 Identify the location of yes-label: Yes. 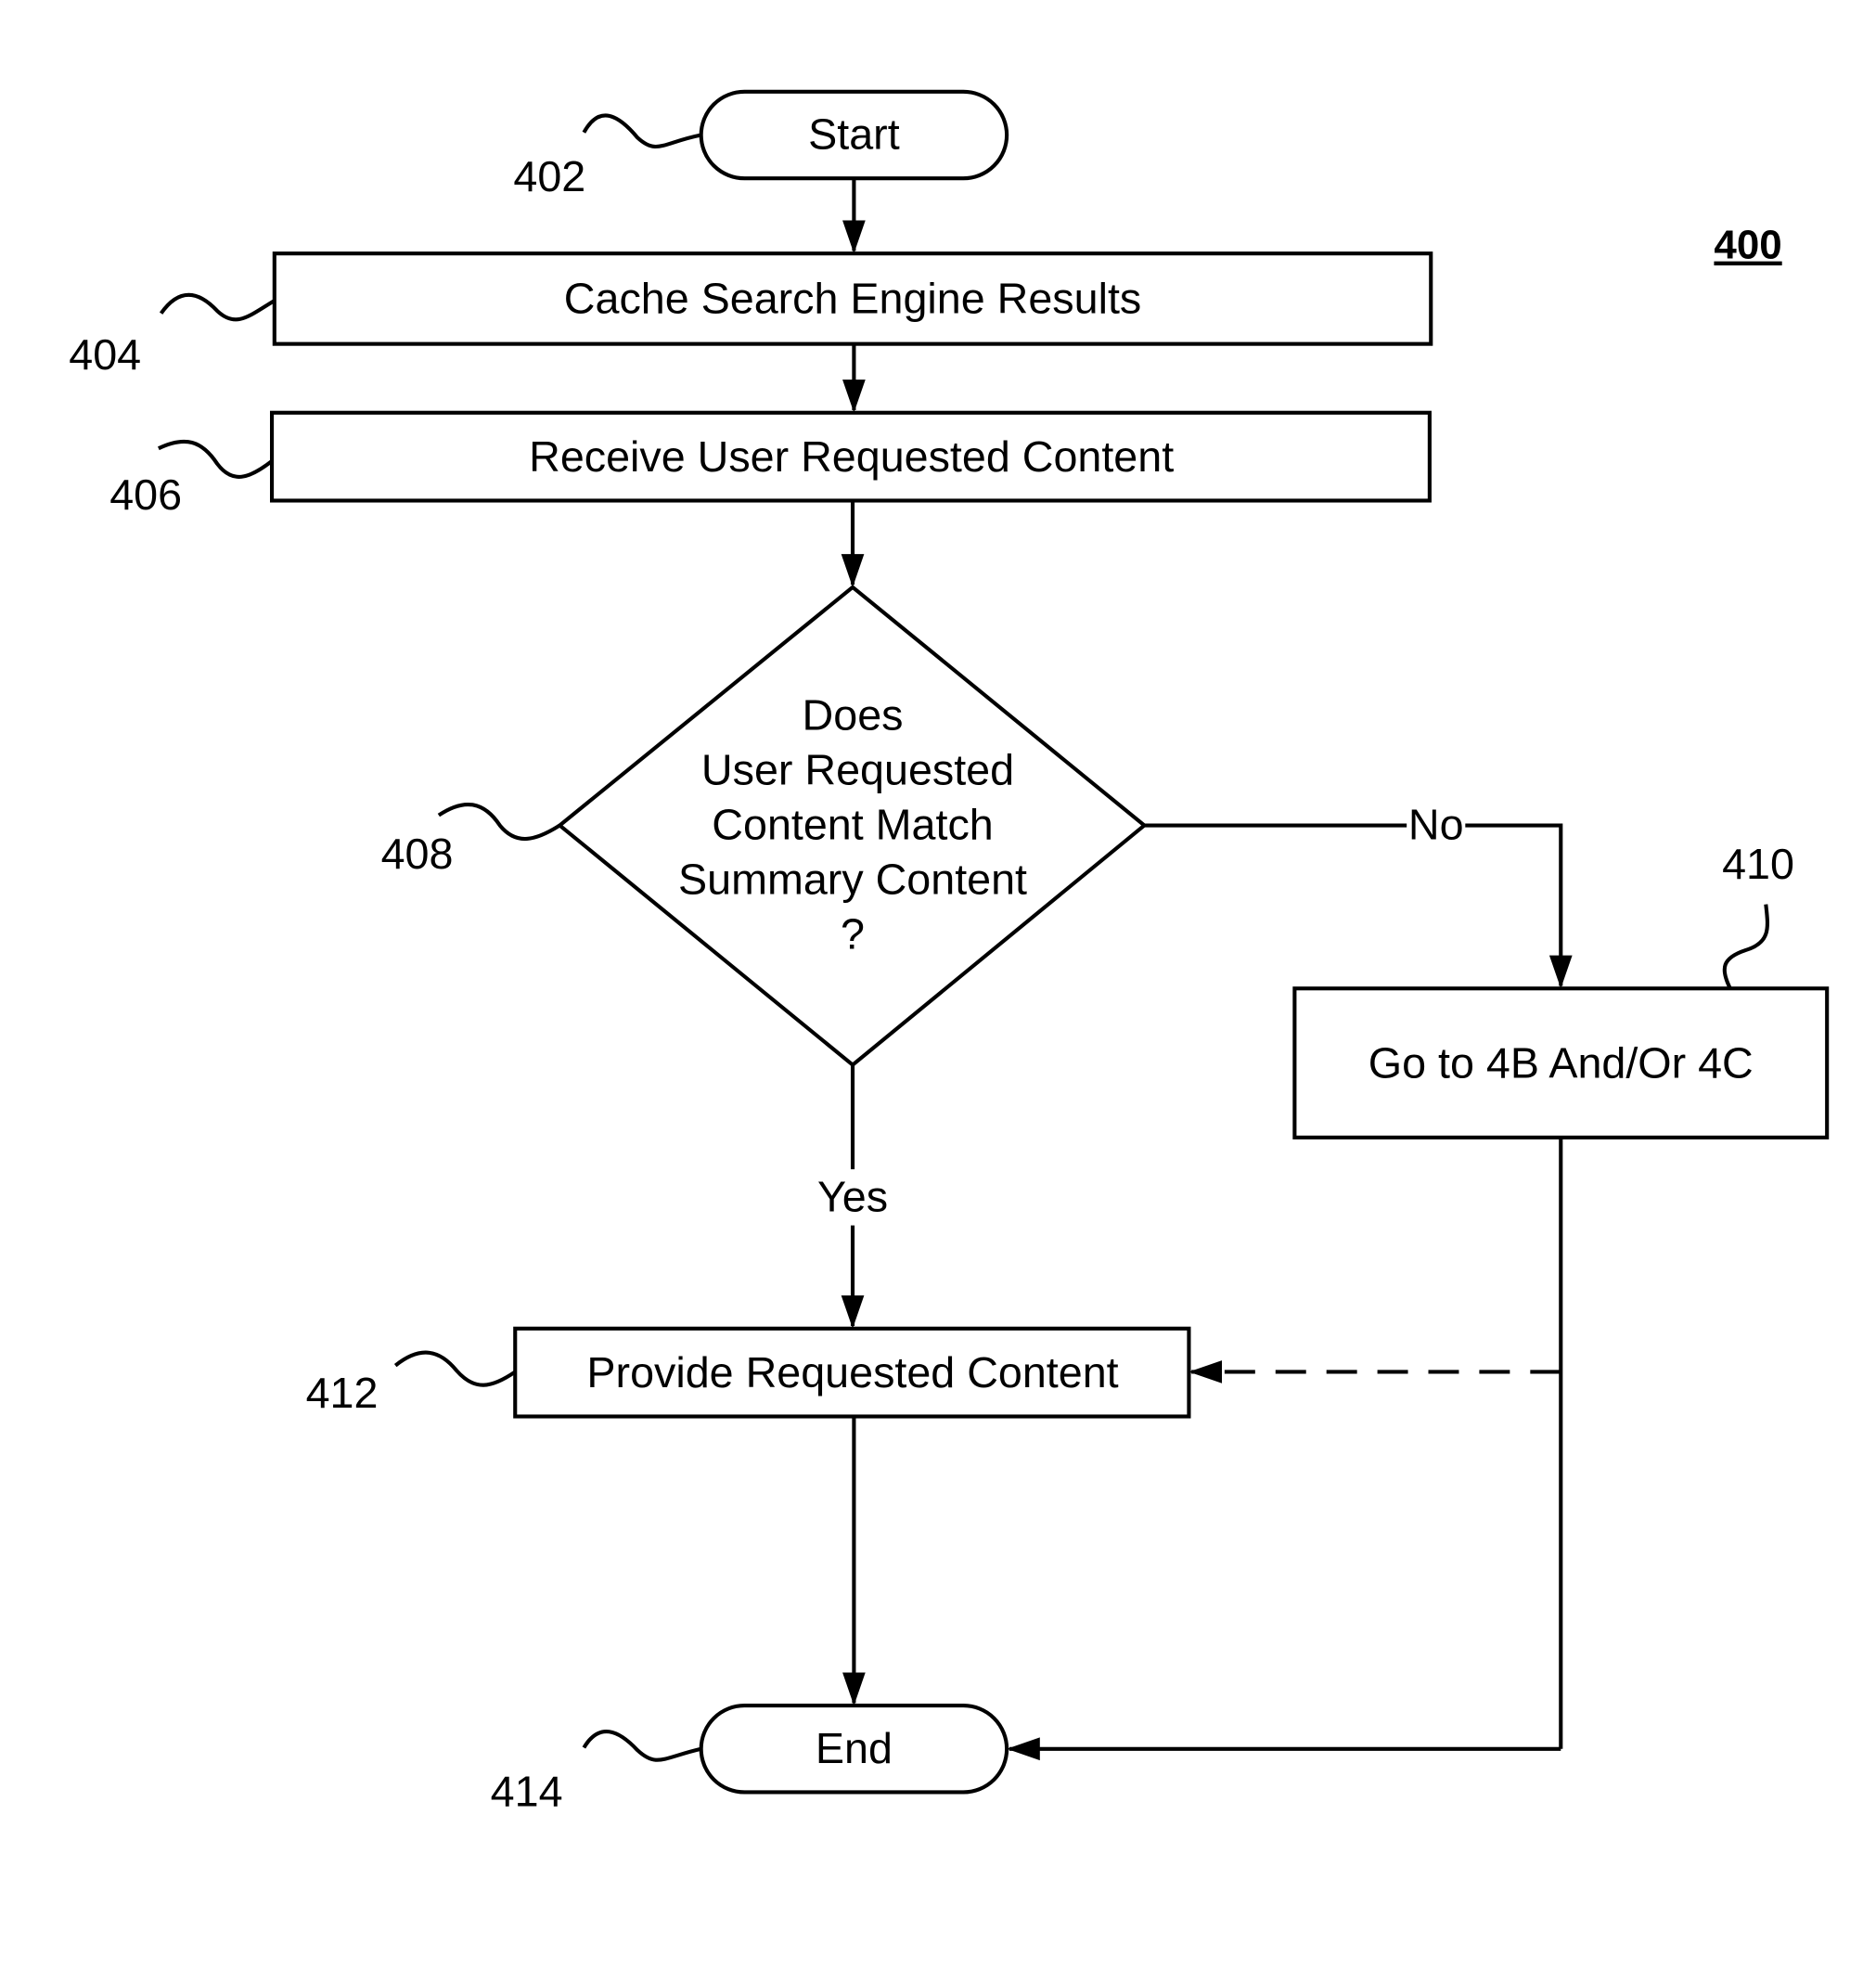
(852, 1196).